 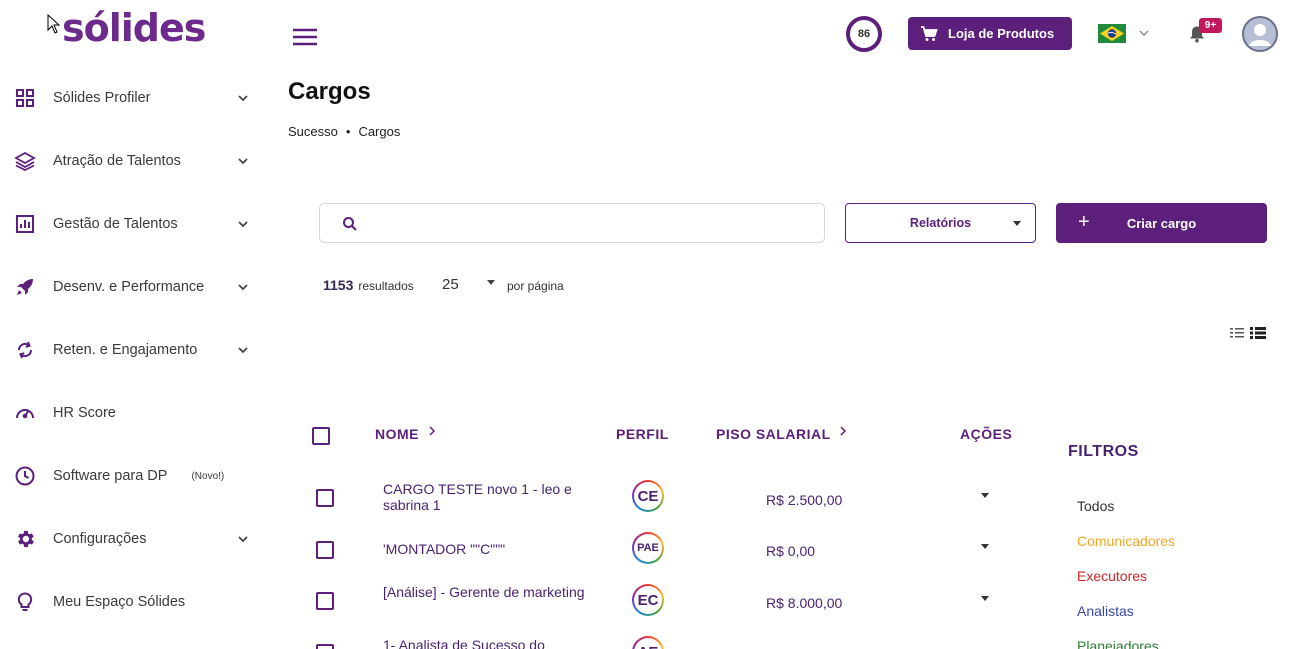 What do you see at coordinates (1103, 451) in the screenshot?
I see `filters-title: FILTROS` at bounding box center [1103, 451].